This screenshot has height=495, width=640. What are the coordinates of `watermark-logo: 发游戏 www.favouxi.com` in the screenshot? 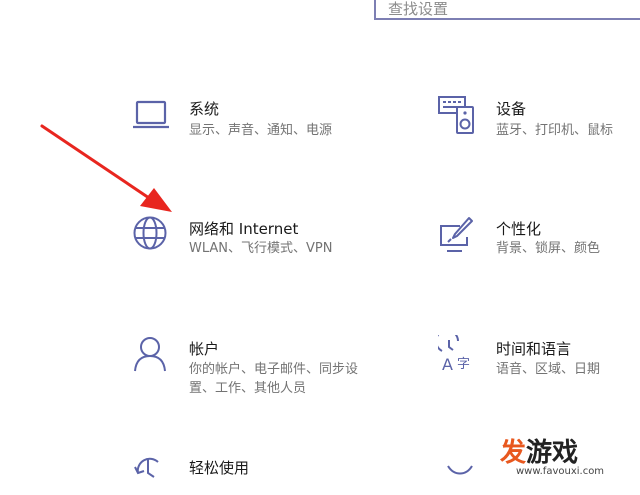 It's located at (570, 456).